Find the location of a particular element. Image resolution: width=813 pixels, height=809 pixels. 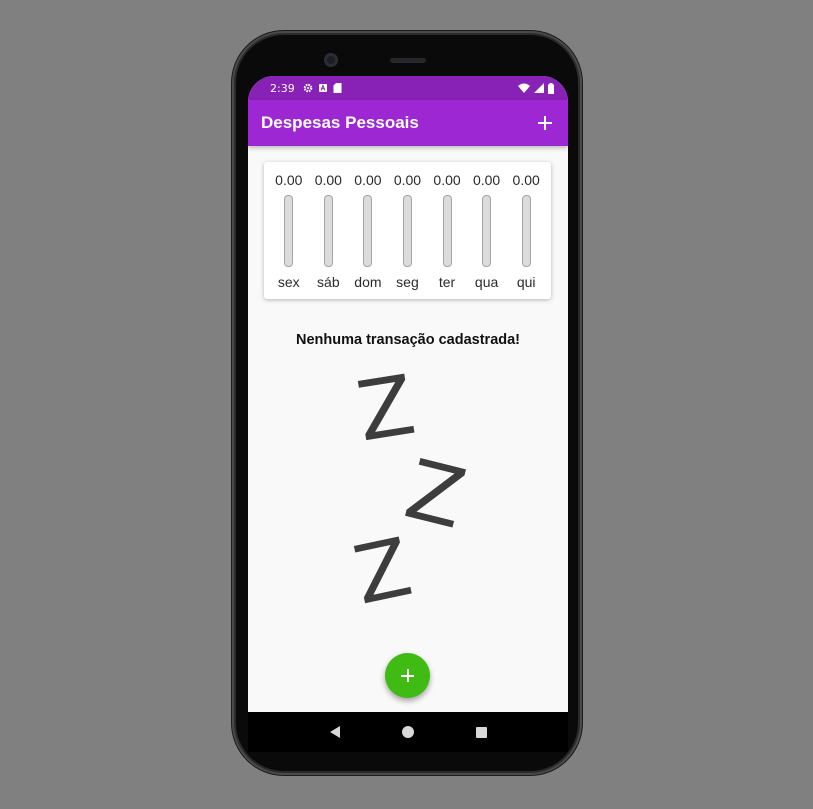

chart-bar-column: 0.00 qua is located at coordinates (487, 230).